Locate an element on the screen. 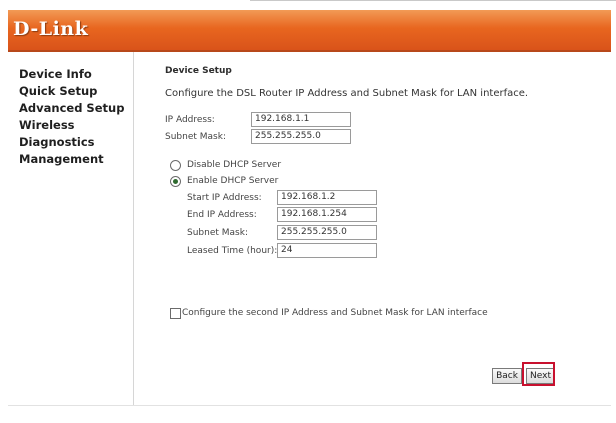  disable-dhcp-radio is located at coordinates (175, 165).